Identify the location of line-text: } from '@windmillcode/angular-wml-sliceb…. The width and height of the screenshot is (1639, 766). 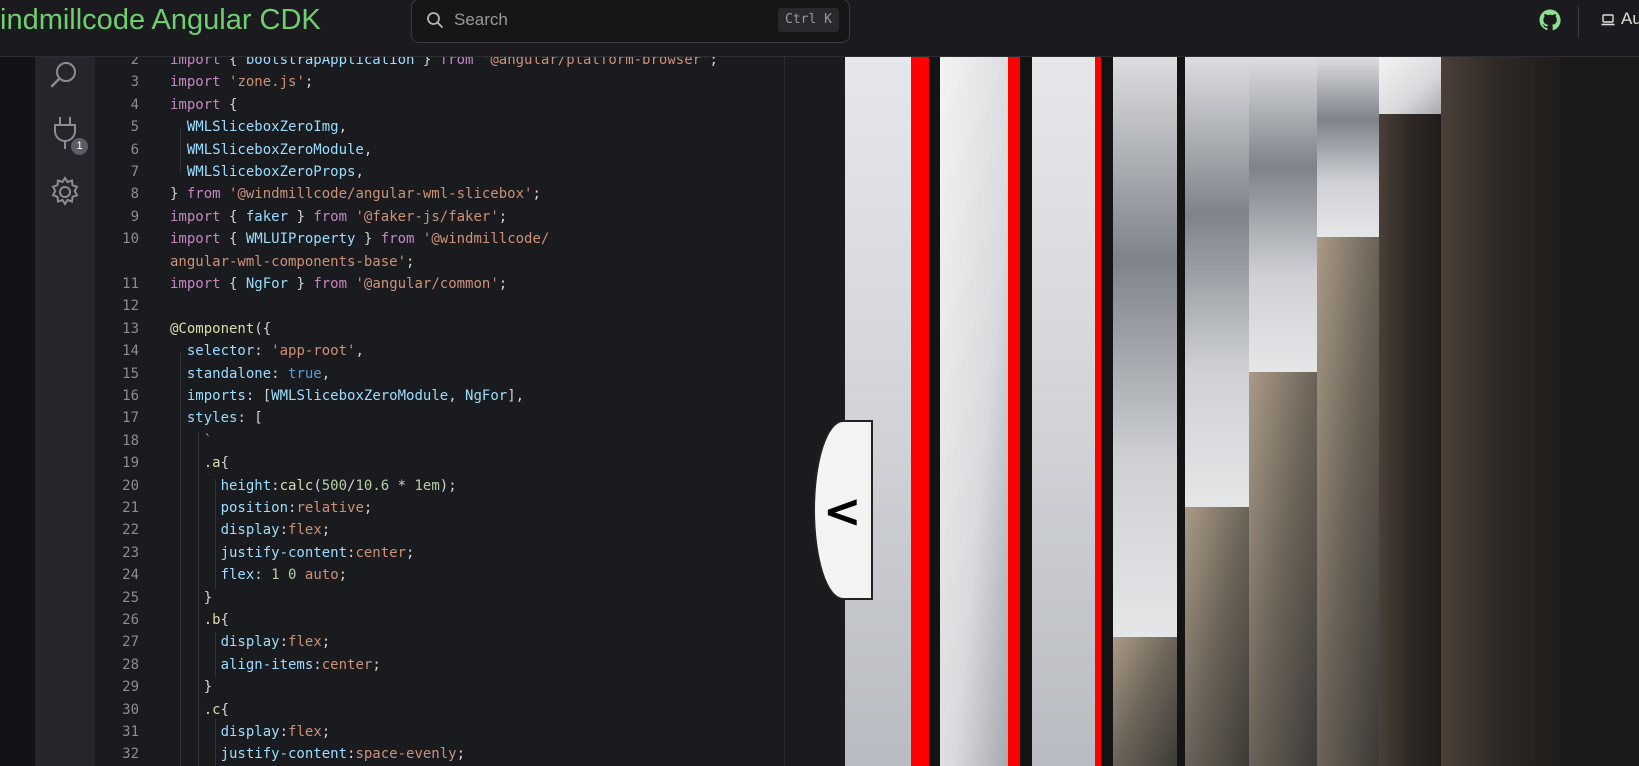
(355, 194).